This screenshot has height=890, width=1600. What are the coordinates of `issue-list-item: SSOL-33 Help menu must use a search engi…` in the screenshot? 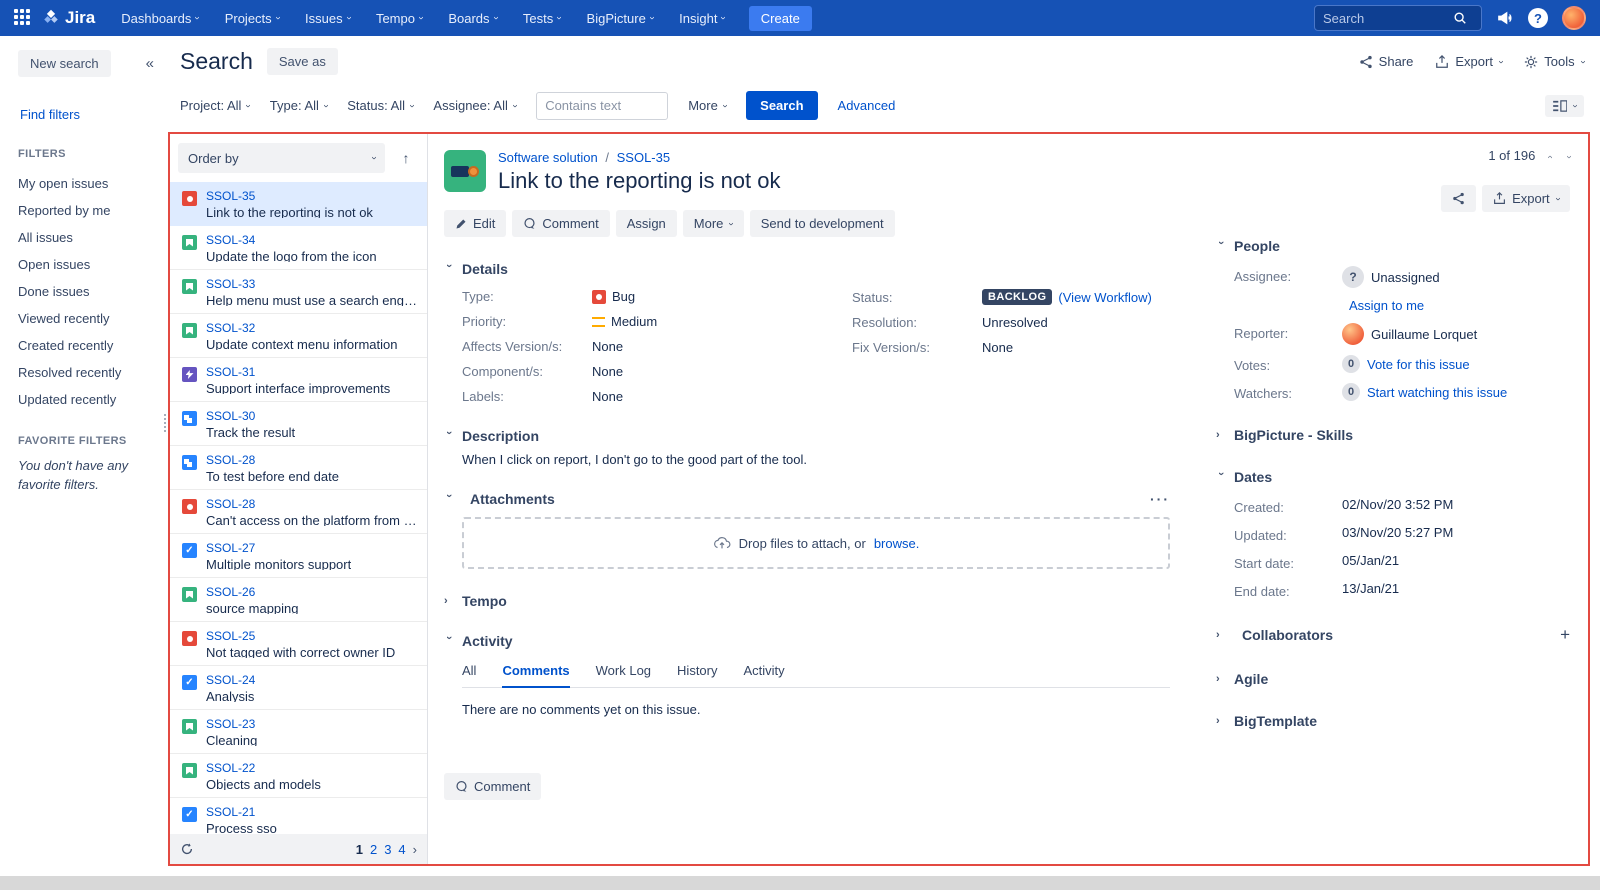 It's located at (298, 292).